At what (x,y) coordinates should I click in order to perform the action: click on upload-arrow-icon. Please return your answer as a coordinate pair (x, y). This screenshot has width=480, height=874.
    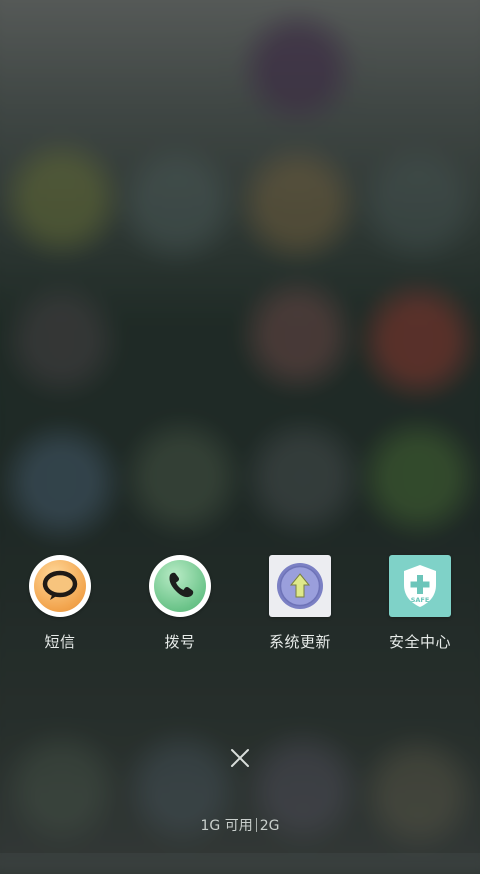
    Looking at the image, I should click on (300, 586).